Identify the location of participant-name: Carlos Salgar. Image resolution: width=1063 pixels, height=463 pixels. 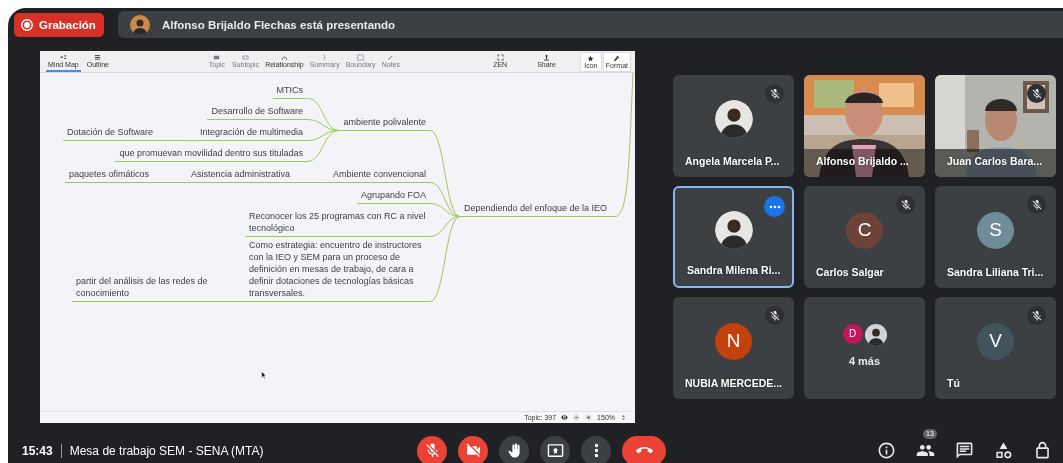
(850, 272).